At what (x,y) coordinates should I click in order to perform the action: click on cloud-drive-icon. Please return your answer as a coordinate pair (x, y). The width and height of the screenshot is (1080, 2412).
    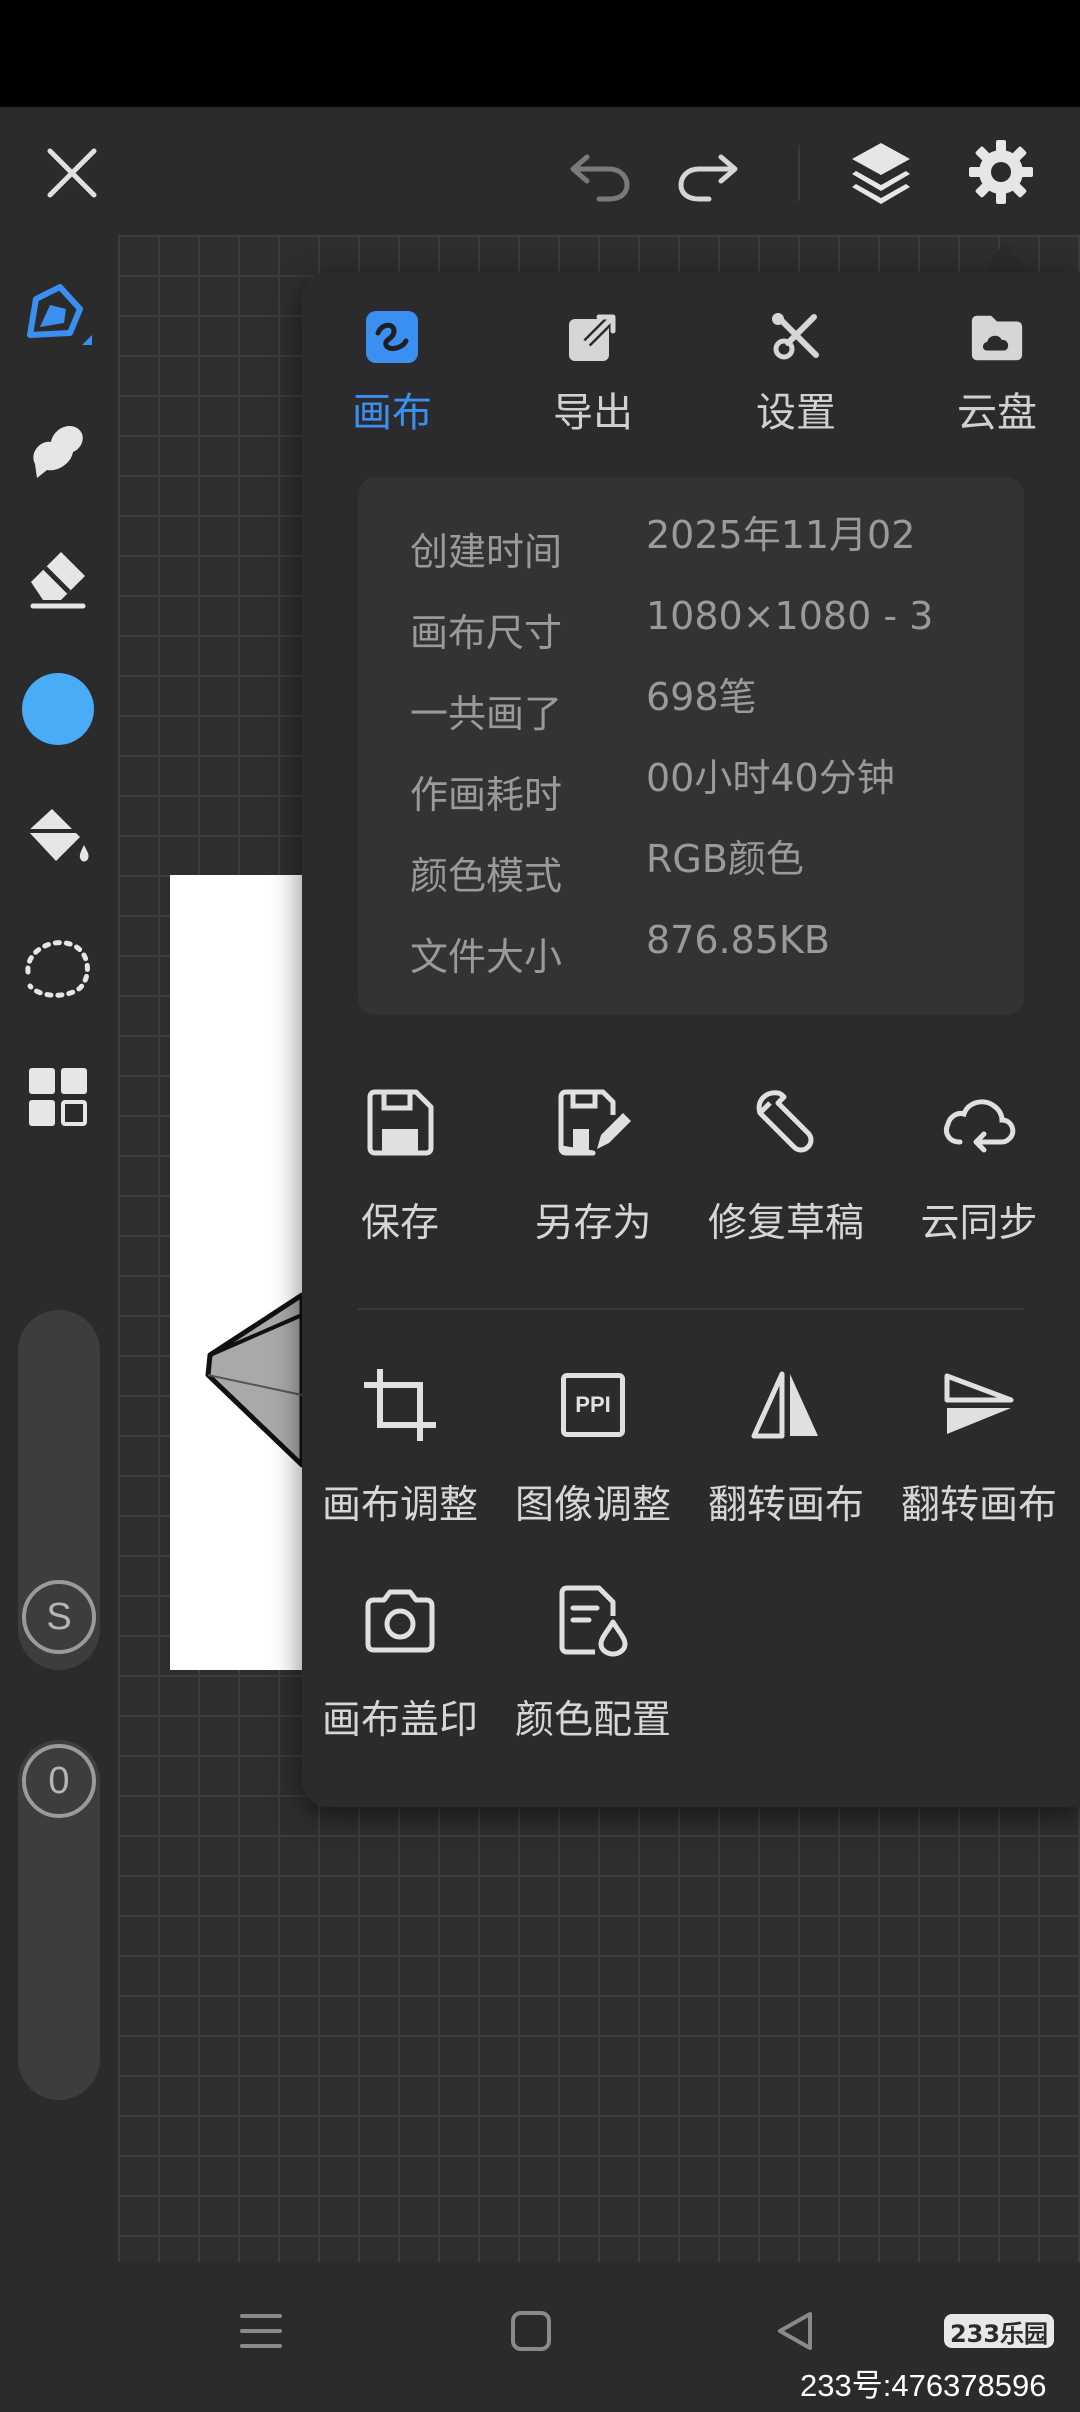
    Looking at the image, I should click on (997, 337).